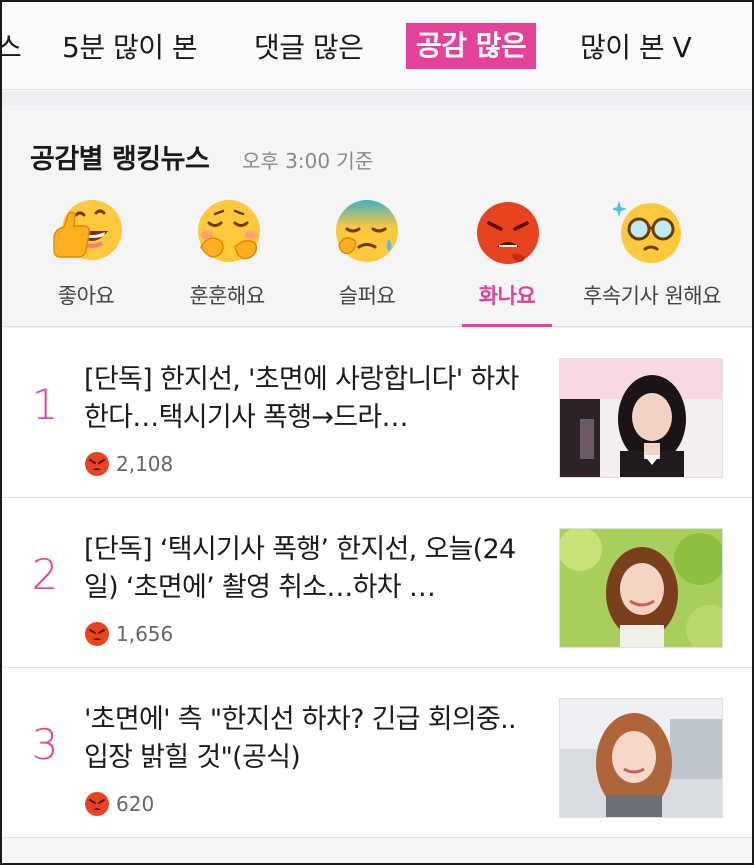  What do you see at coordinates (229, 231) in the screenshot?
I see `warm-blushing-face-icon` at bounding box center [229, 231].